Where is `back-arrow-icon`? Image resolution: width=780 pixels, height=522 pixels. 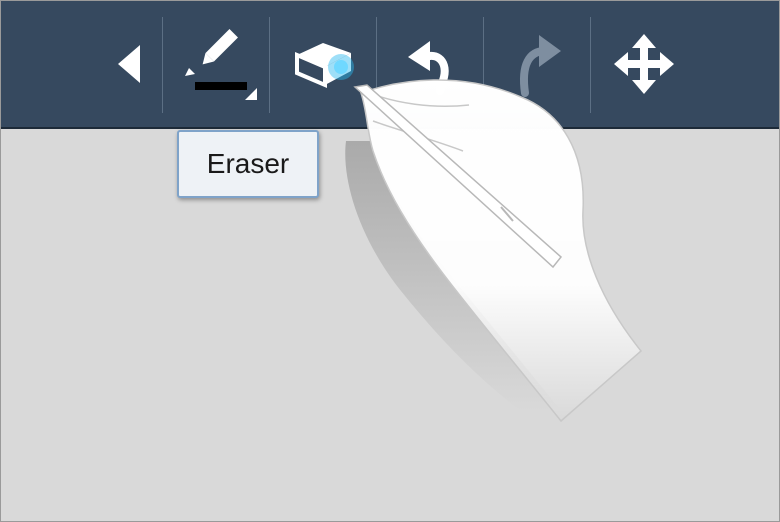 back-arrow-icon is located at coordinates (129, 64).